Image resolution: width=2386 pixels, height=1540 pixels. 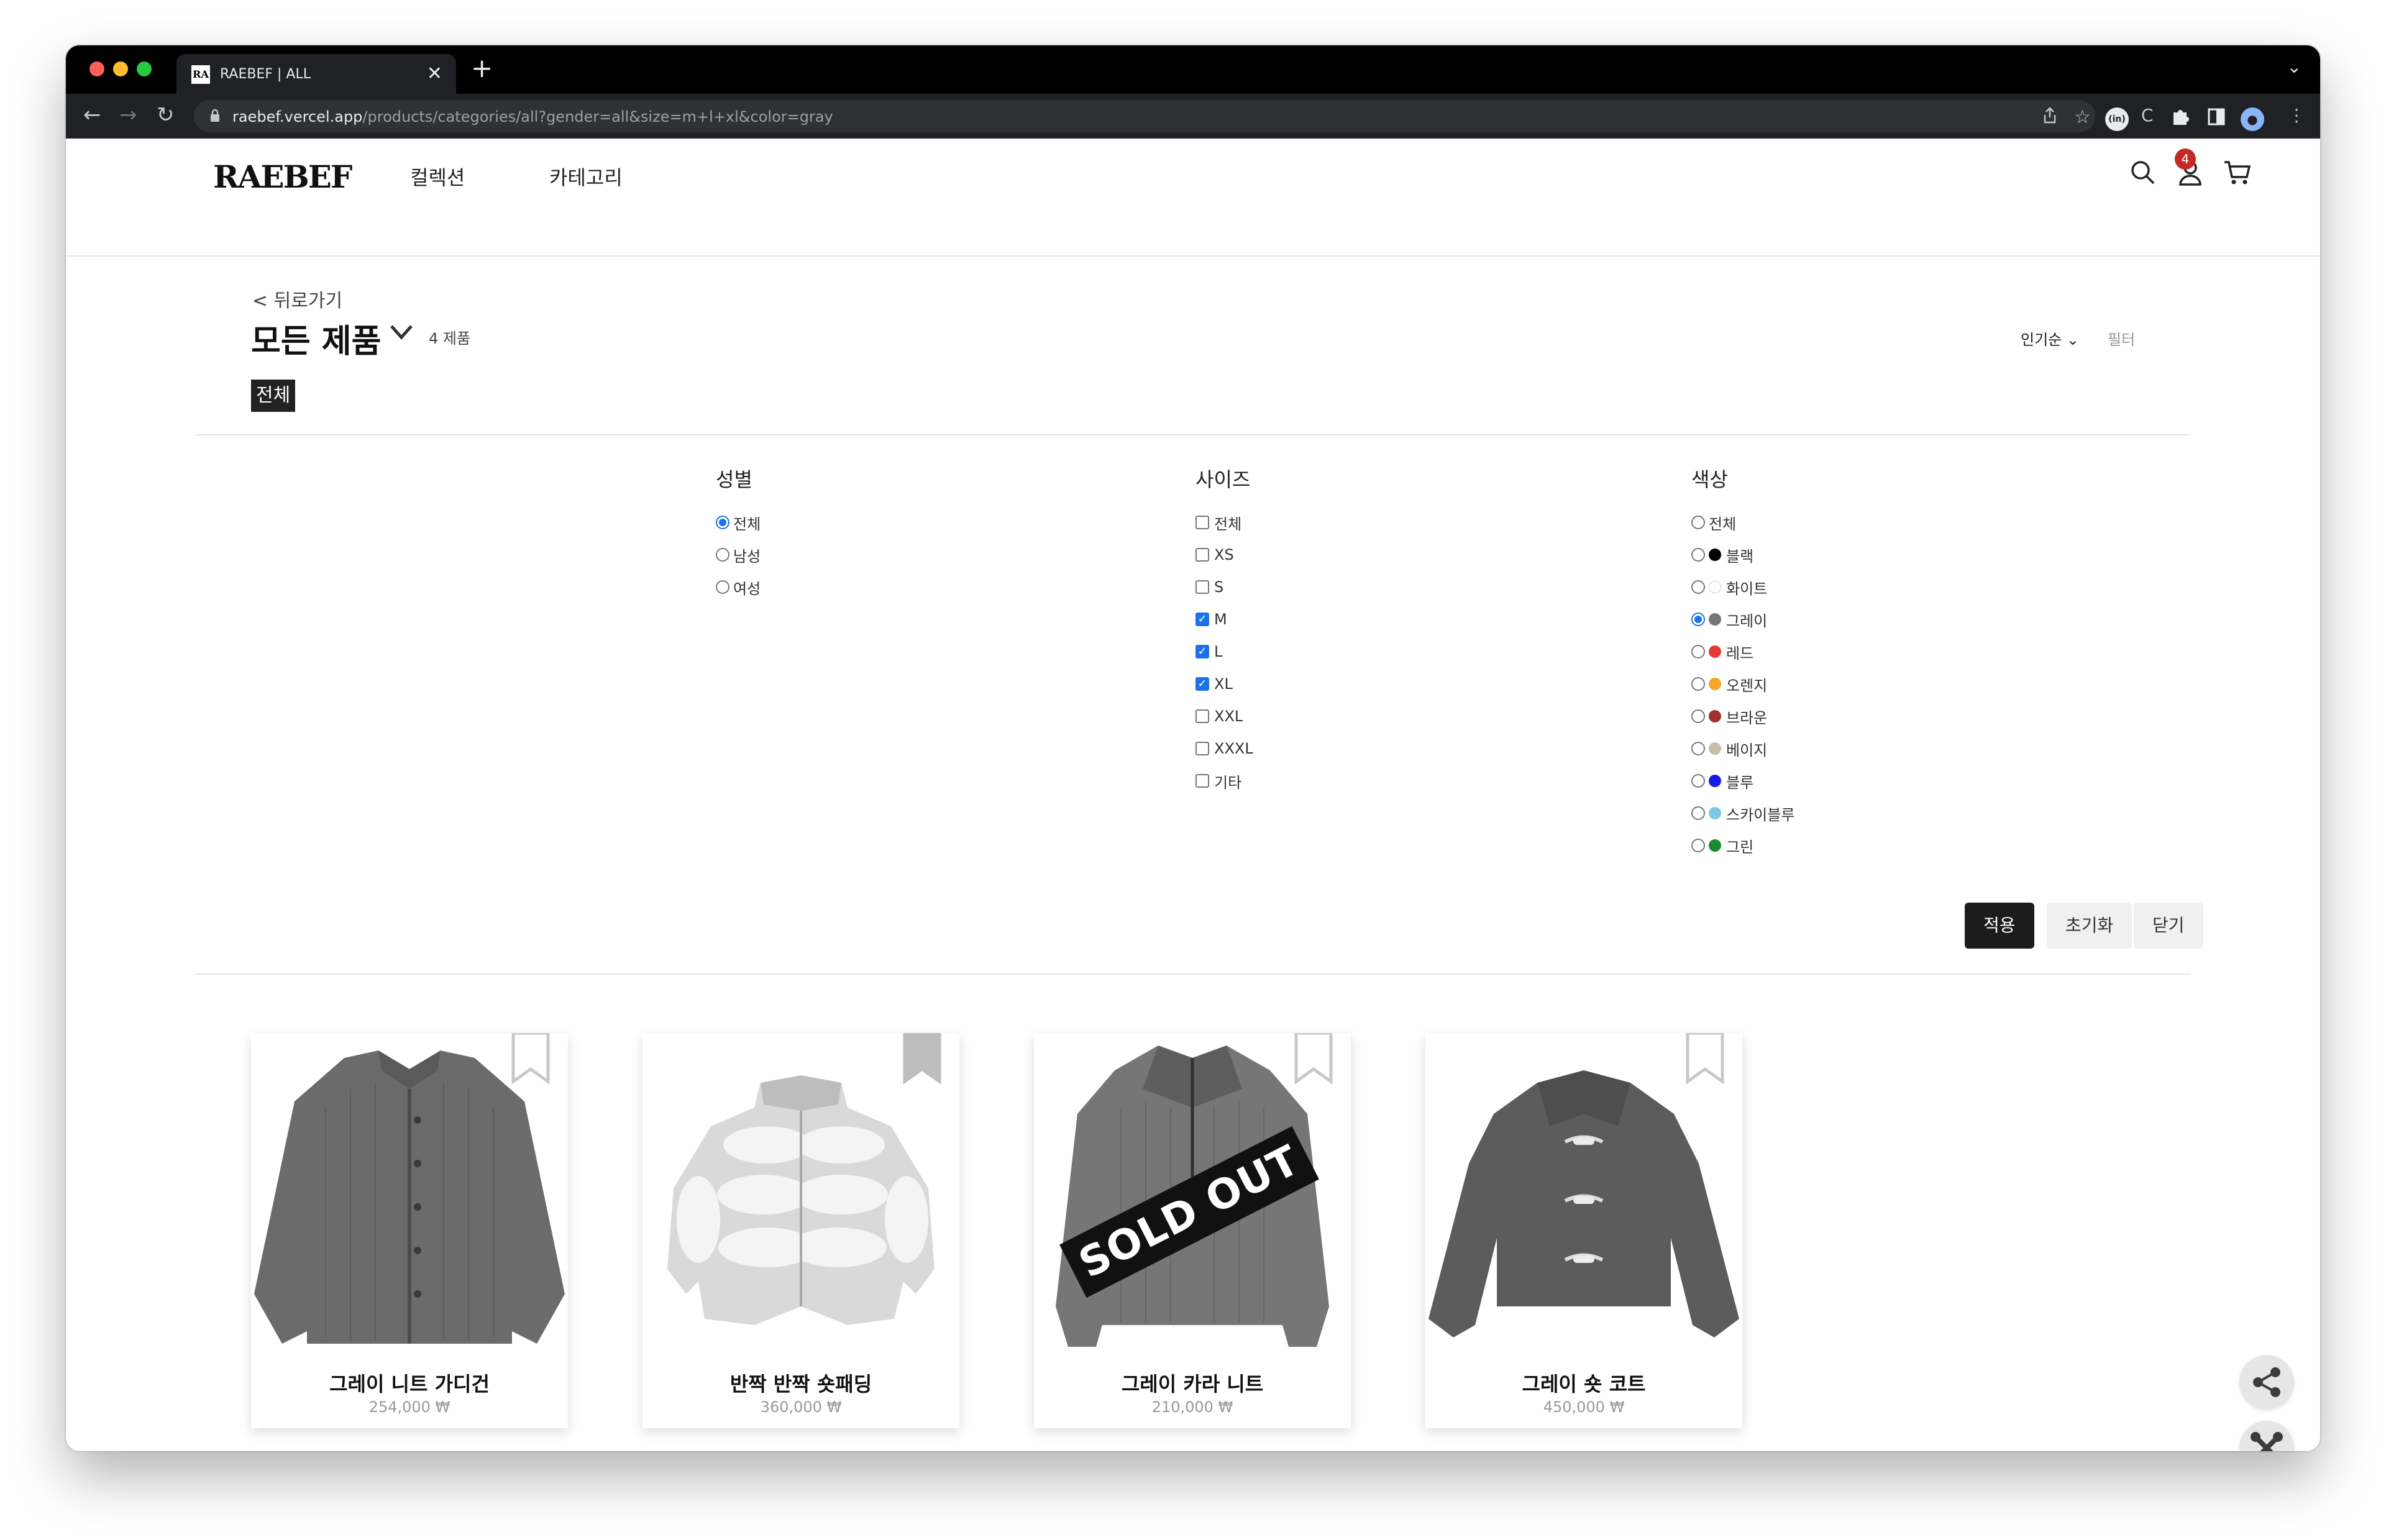 What do you see at coordinates (1742, 748) in the screenshot?
I see `color-option: 베이지` at bounding box center [1742, 748].